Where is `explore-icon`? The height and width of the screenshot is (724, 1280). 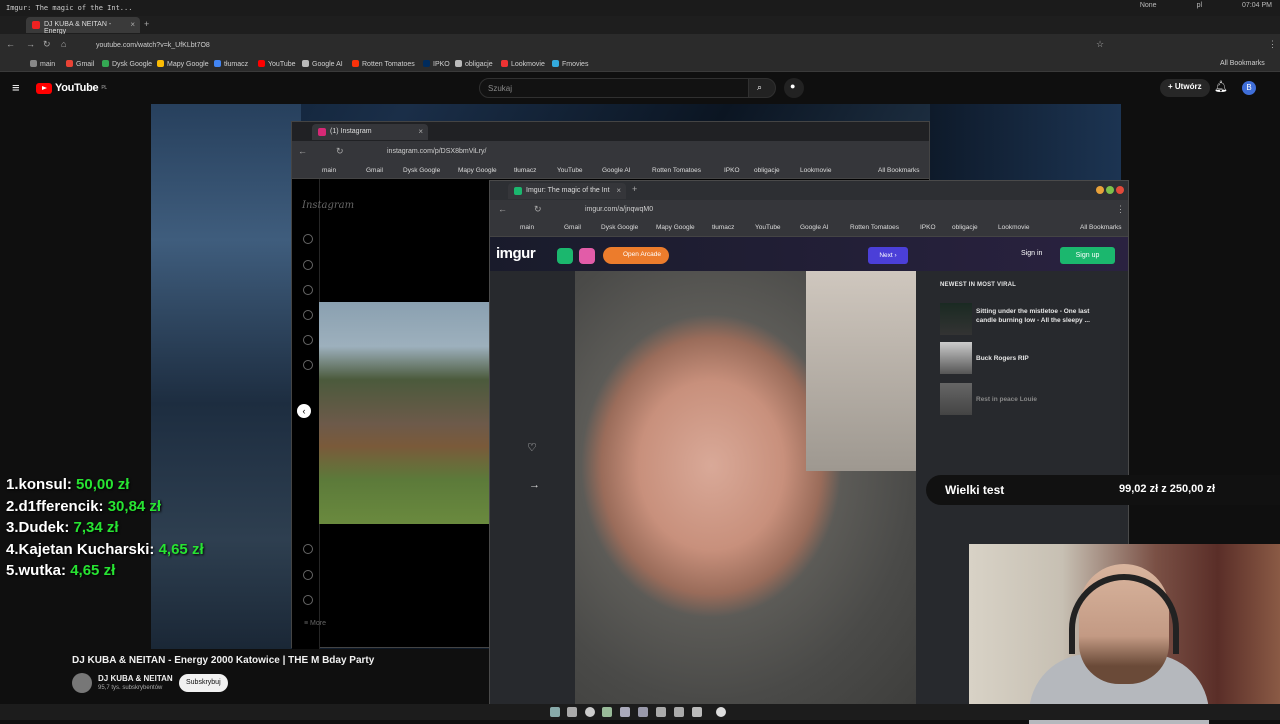 explore-icon is located at coordinates (308, 290).